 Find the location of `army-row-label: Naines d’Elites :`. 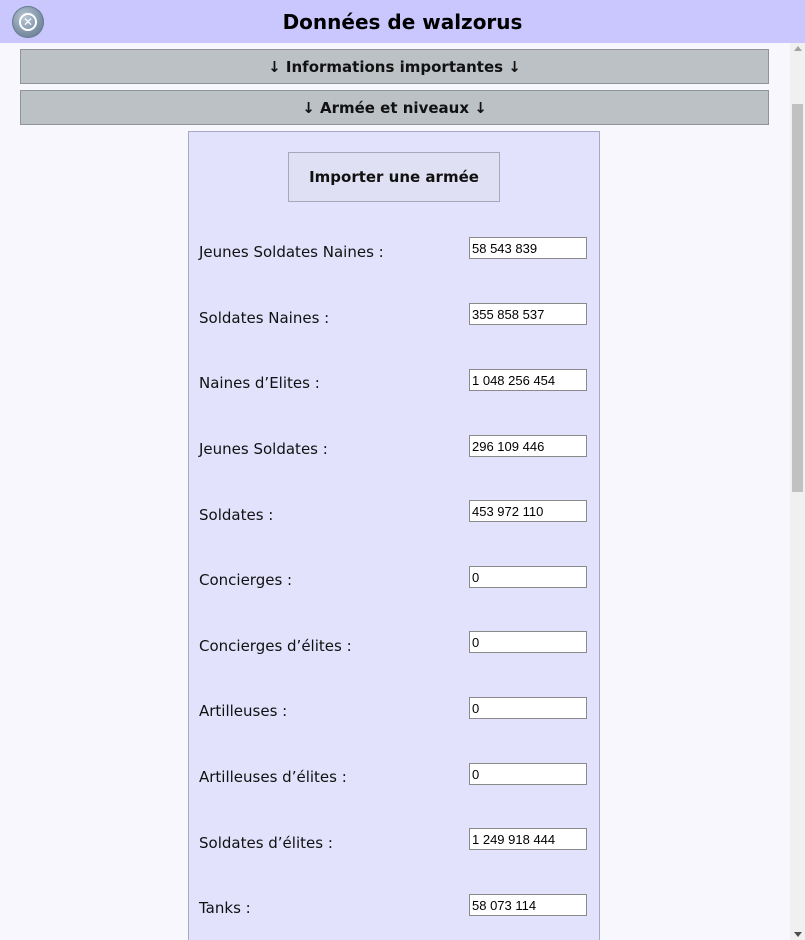

army-row-label: Naines d’Elites : is located at coordinates (259, 383).